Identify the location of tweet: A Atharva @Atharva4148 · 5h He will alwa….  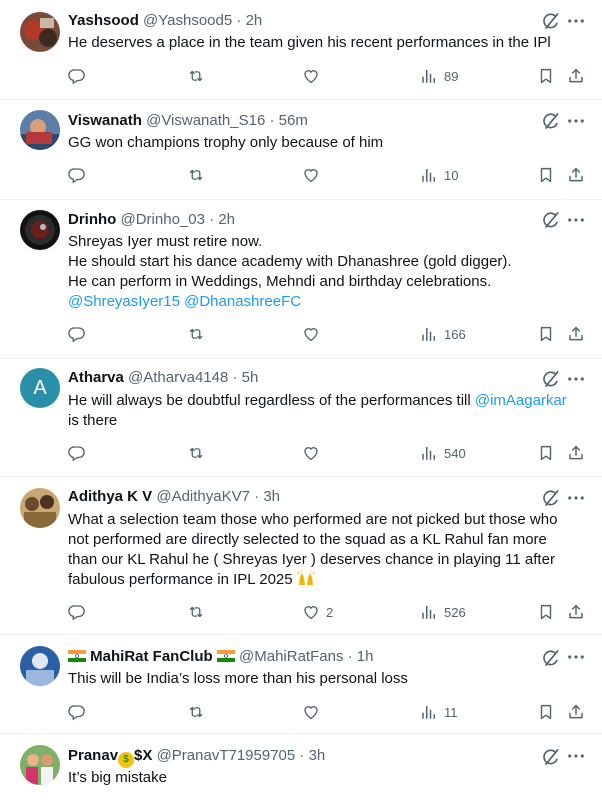
(301, 418).